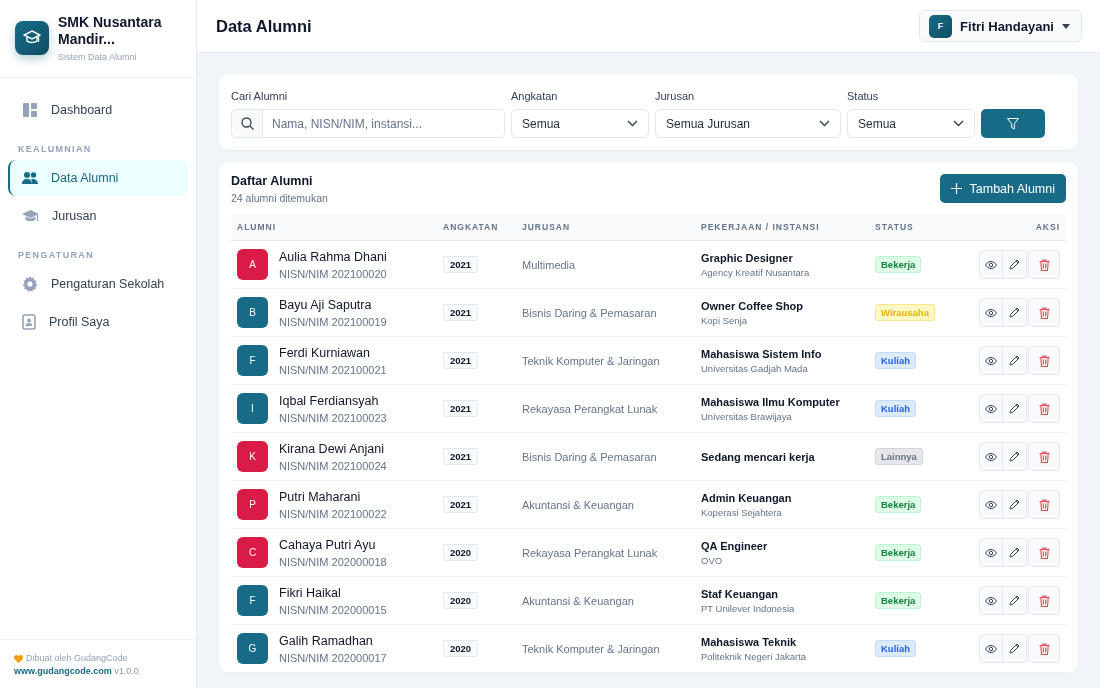  What do you see at coordinates (712, 560) in the screenshot?
I see `company-name: OVO` at bounding box center [712, 560].